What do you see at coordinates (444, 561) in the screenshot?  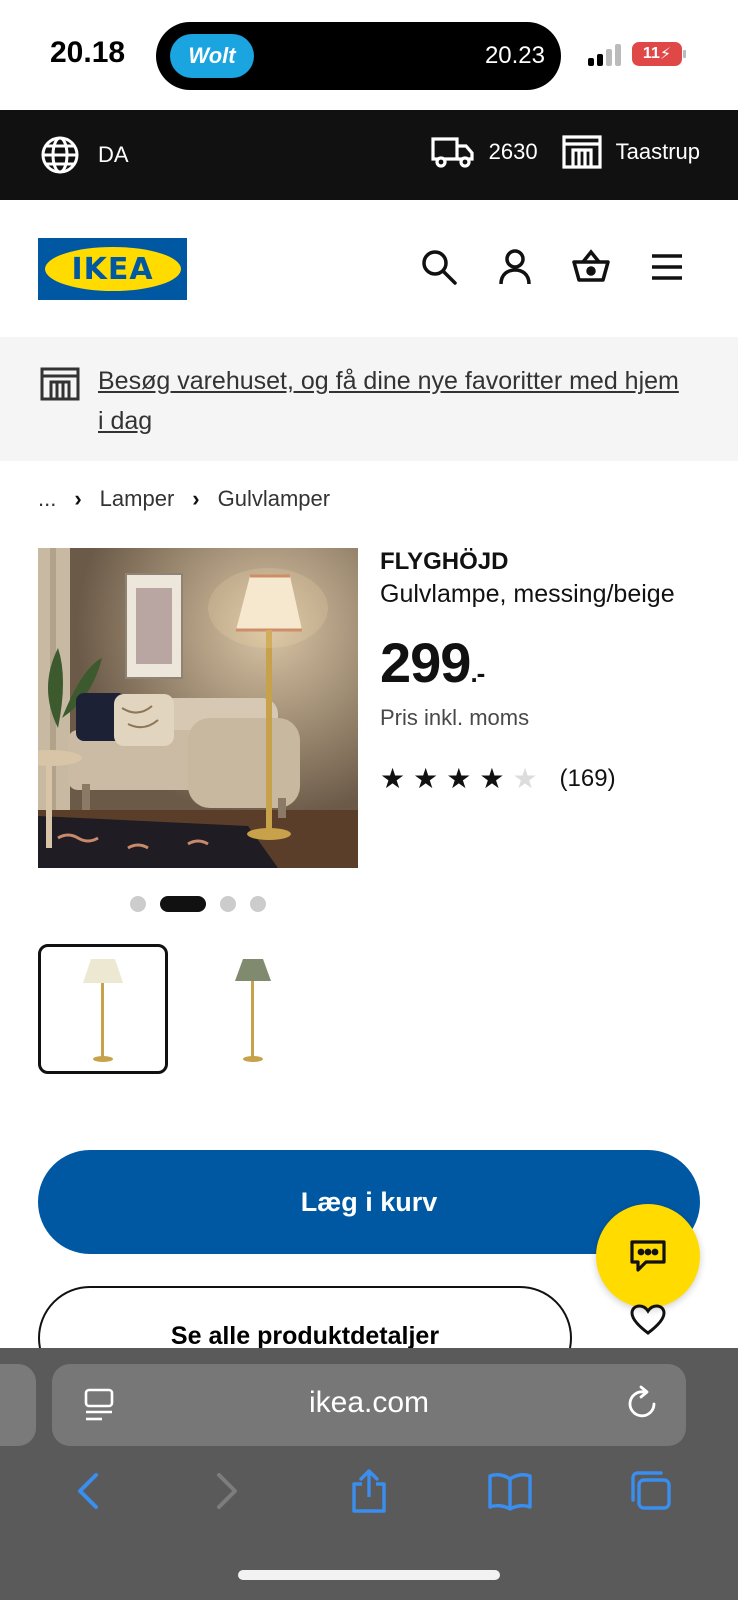 I see `product-name: FLYGHÖJD` at bounding box center [444, 561].